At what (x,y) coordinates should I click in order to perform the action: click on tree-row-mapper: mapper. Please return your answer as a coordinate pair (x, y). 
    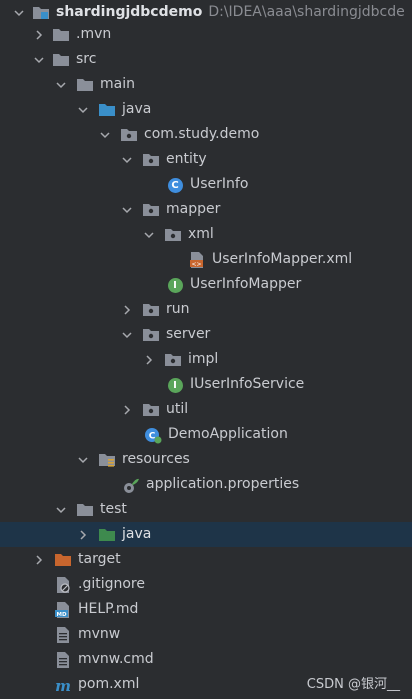
    Looking at the image, I should click on (206, 209).